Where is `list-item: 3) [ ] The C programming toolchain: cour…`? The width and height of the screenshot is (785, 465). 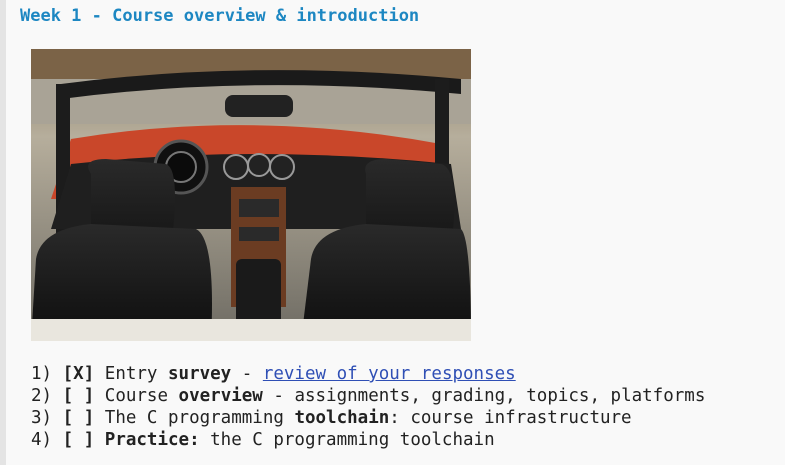
list-item: 3) [ ] The C programming toolchain: cour… is located at coordinates (368, 418).